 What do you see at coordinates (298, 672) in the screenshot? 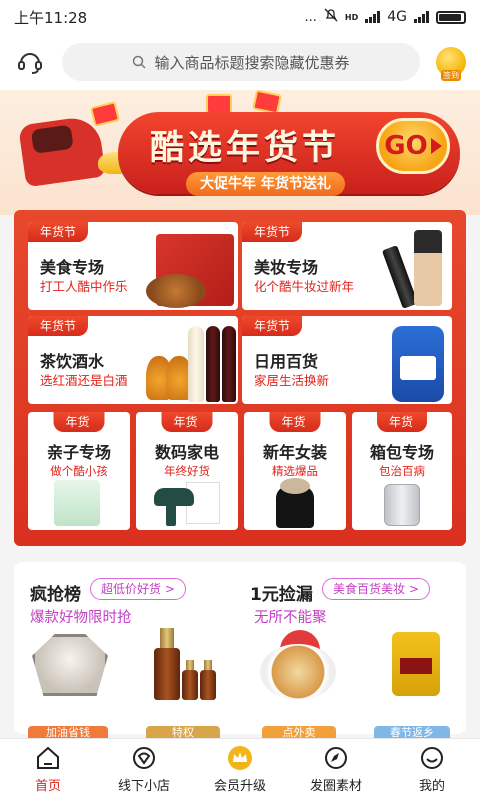
I see `snack-platter-image` at bounding box center [298, 672].